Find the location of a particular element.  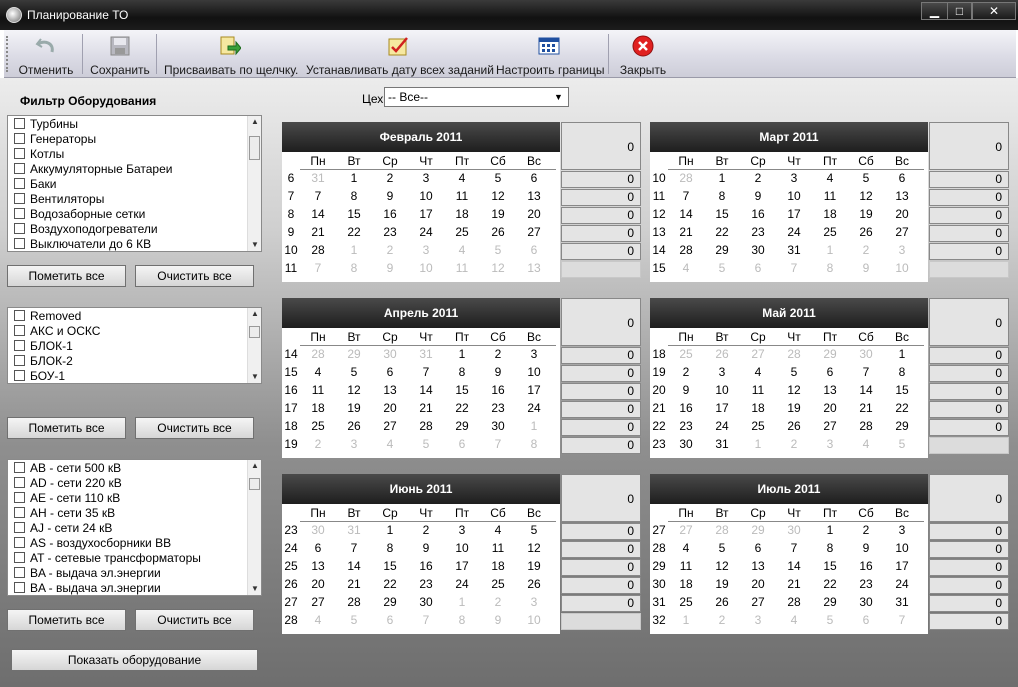

calendar-day: 30 is located at coordinates (686, 444).